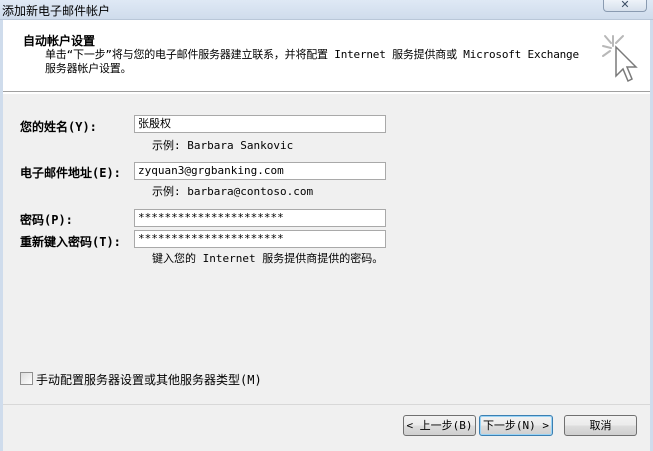 The height and width of the screenshot is (451, 653). I want to click on close-icon: ✕, so click(625, 5).